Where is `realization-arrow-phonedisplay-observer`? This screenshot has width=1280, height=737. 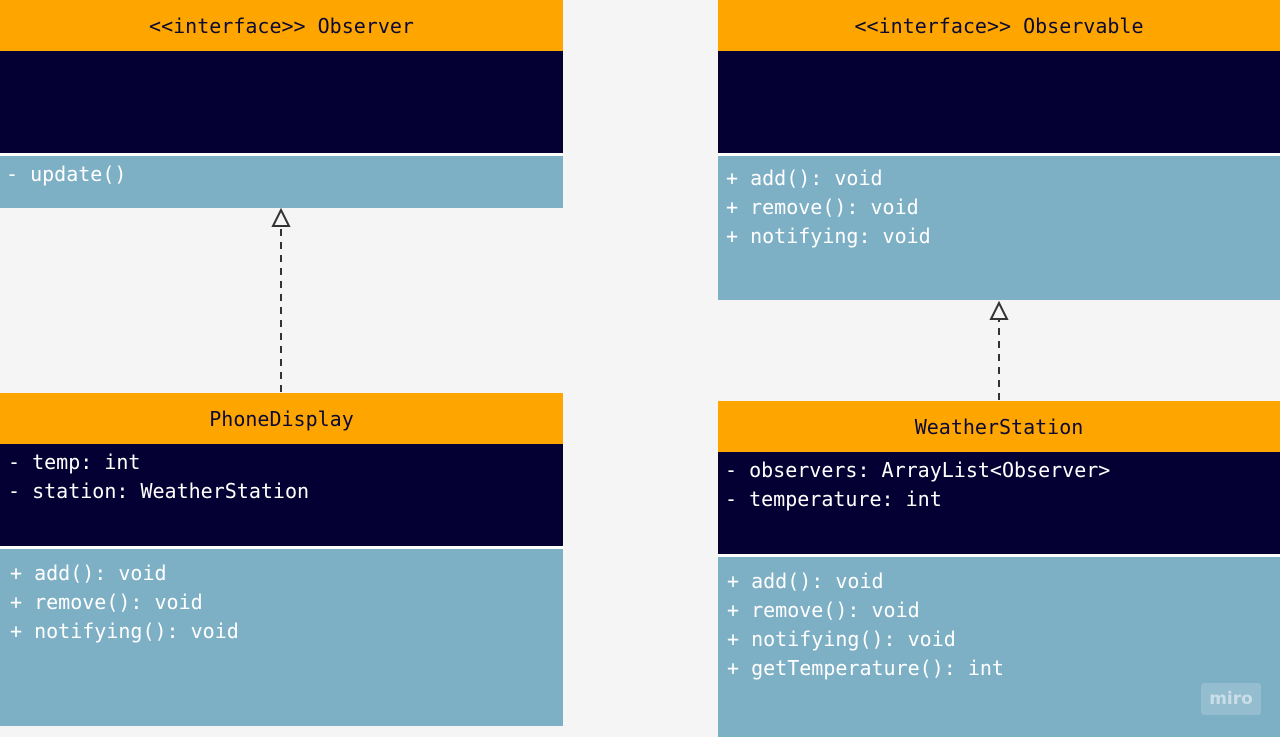
realization-arrow-phonedisplay-observer is located at coordinates (281, 299).